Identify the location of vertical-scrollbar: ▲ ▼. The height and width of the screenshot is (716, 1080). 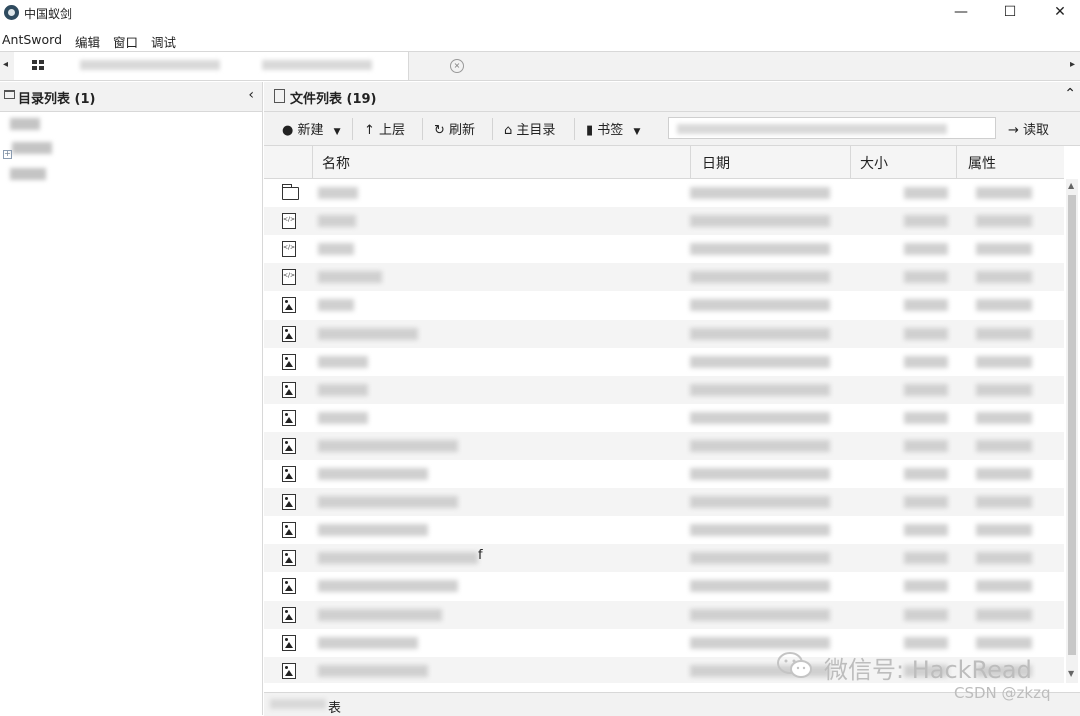
(1072, 431).